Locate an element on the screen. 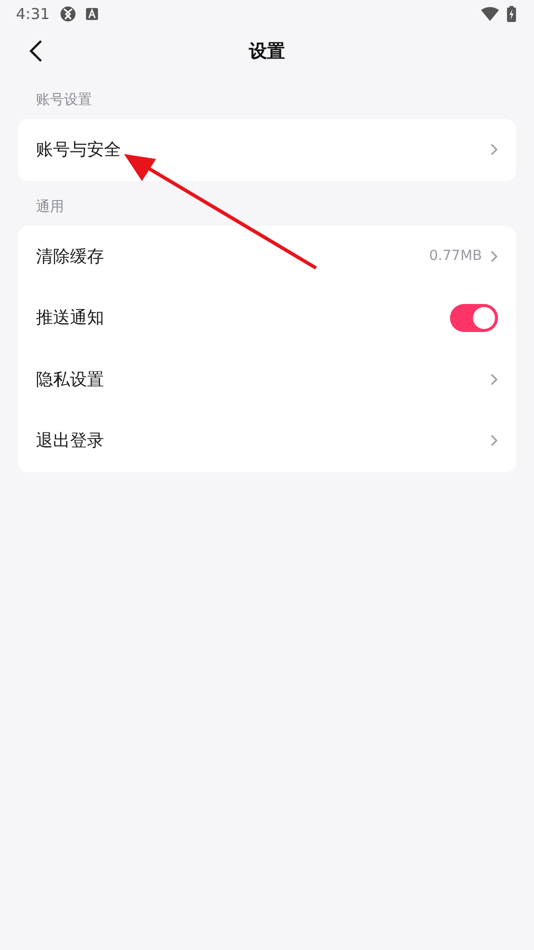 This screenshot has width=534, height=950. section-label: 通用 is located at coordinates (50, 207).